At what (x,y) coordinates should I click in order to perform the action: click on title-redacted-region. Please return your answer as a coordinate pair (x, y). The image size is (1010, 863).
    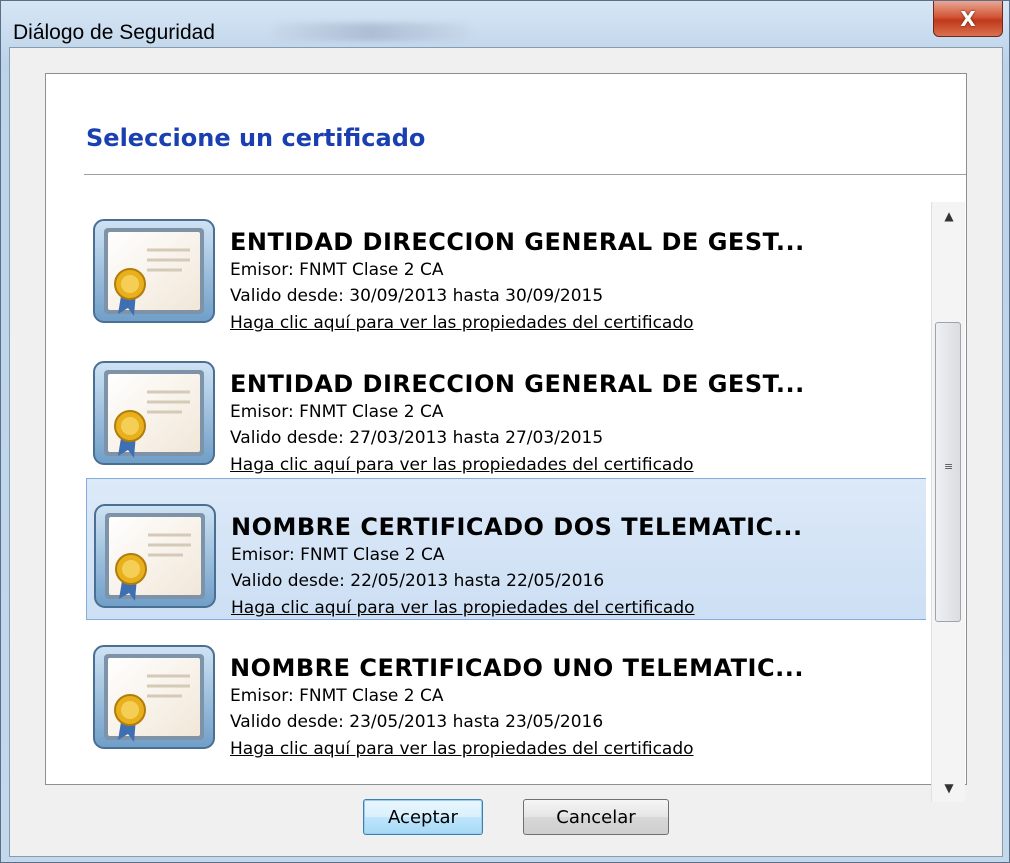
    Looking at the image, I should click on (371, 32).